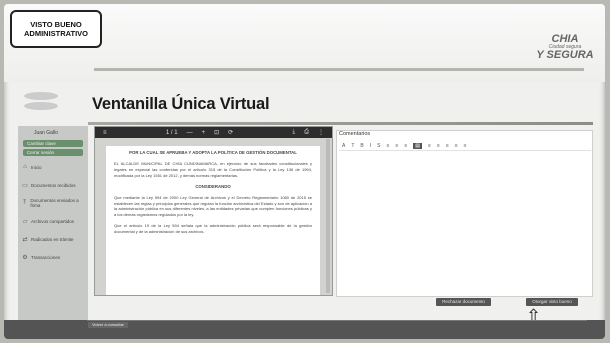 The image size is (610, 343). I want to click on reject-document-button: Rechazar documento, so click(463, 302).